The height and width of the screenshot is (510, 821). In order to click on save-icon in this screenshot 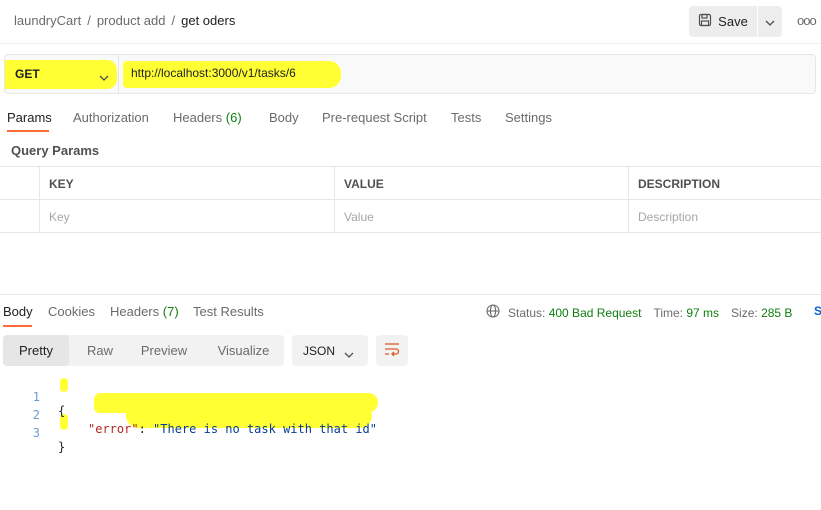, I will do `click(705, 21)`.